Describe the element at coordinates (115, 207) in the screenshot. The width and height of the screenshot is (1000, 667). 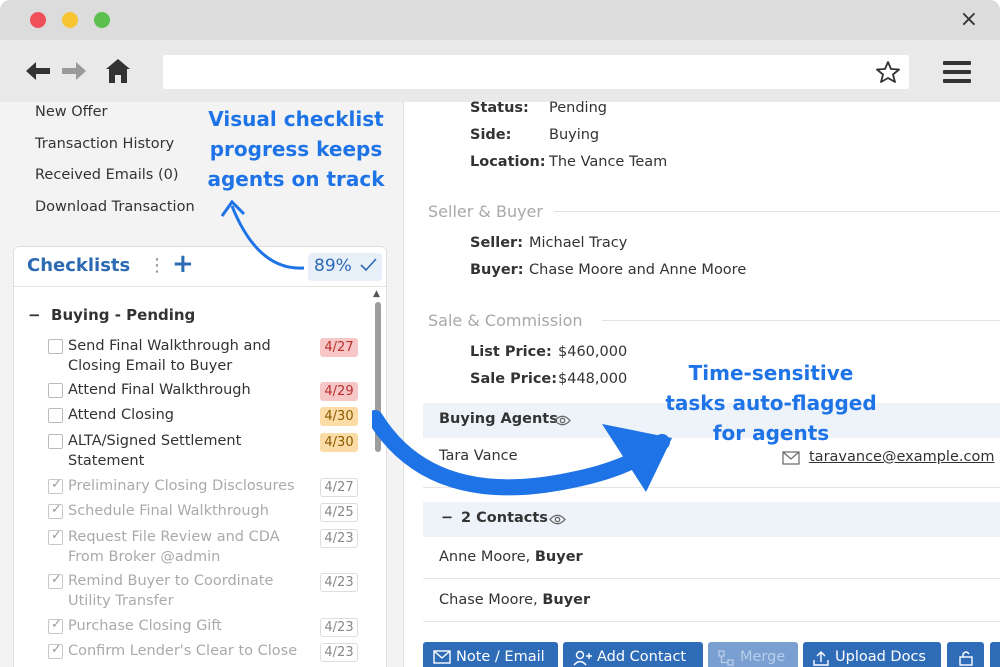
I see `sidebar-link-download-transaction: Download Transaction` at that location.